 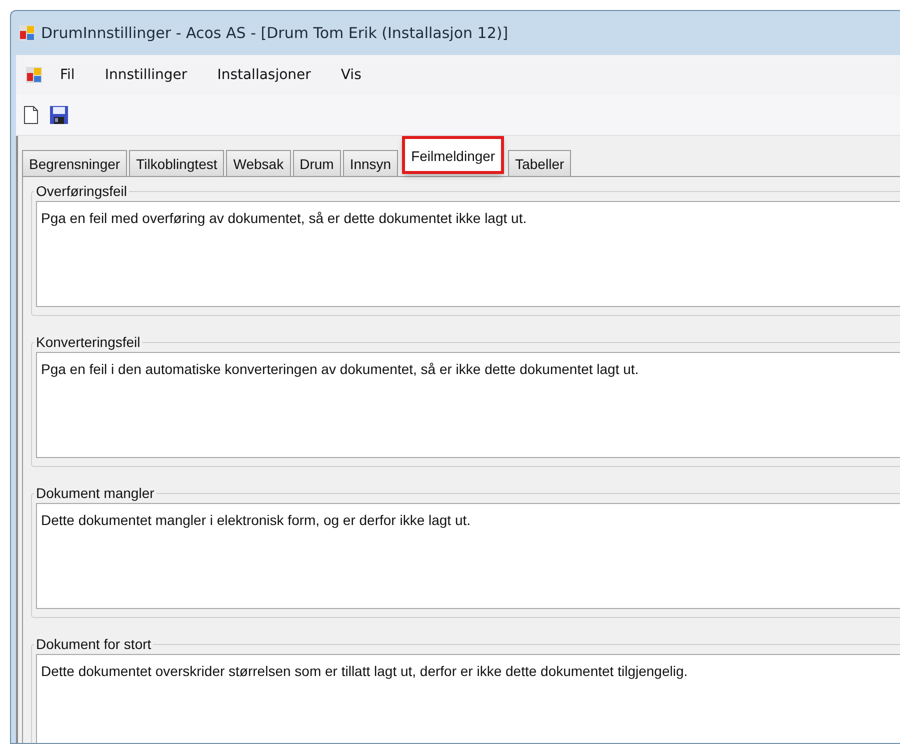 What do you see at coordinates (468, 698) in the screenshot?
I see `message-field: Dette dokumentet overskrider størrelsen som er tillatt lagt ut, derfor er ikke dette dokumentet tilgjengelig.` at bounding box center [468, 698].